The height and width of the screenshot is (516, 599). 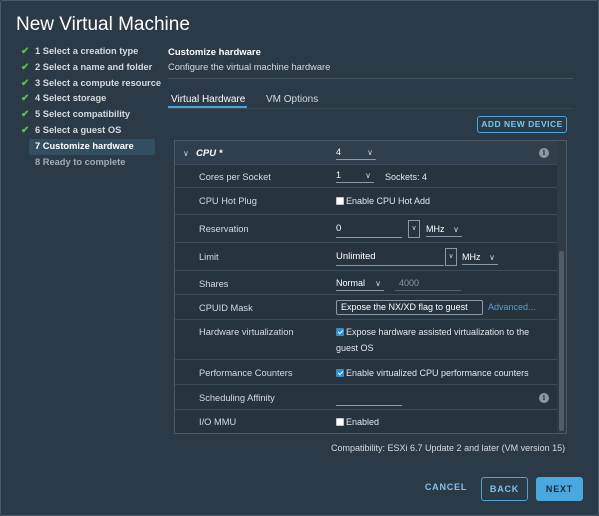 What do you see at coordinates (246, 332) in the screenshot?
I see `hw-virtualization-label: Hardware virtualization` at bounding box center [246, 332].